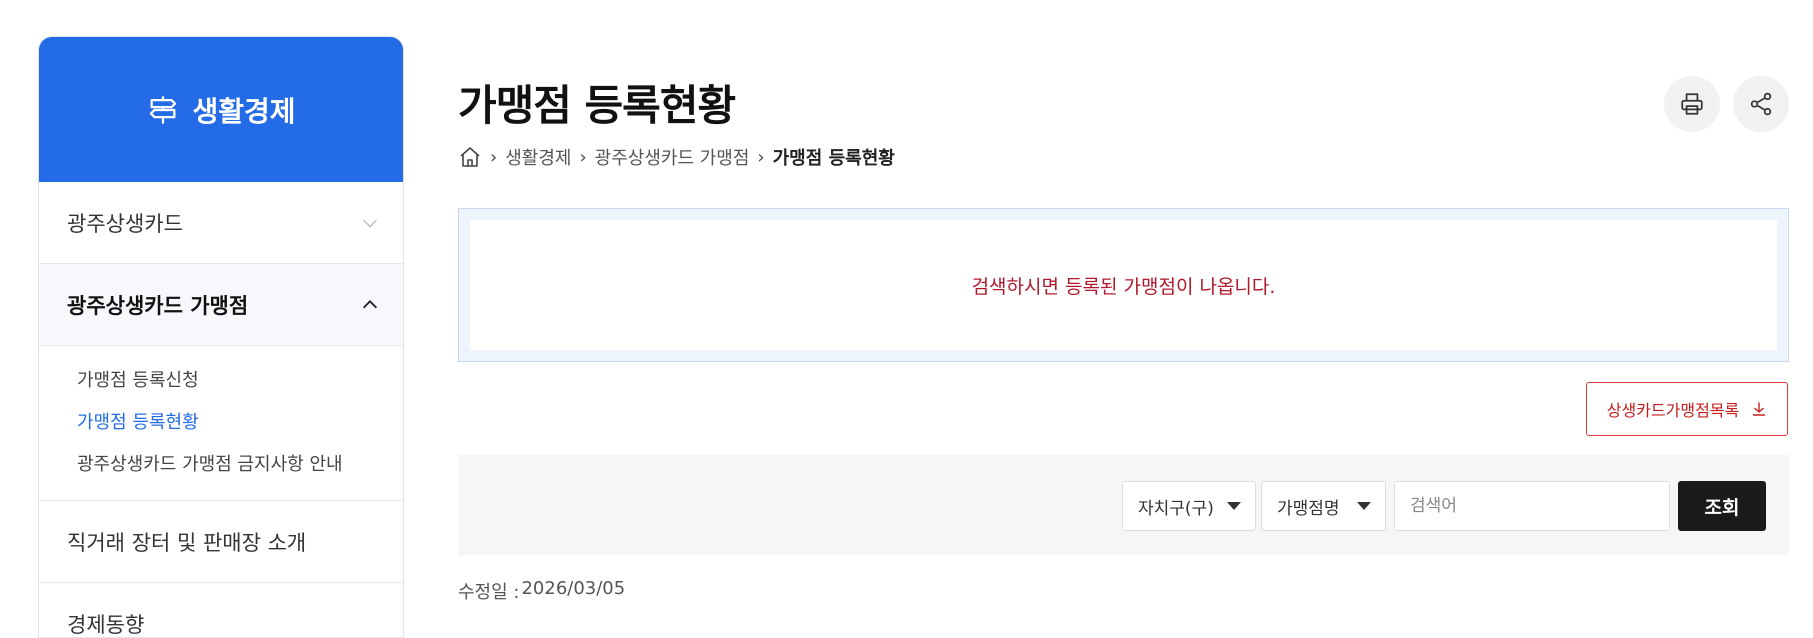 This screenshot has width=1813, height=638. Describe the element at coordinates (221, 610) in the screenshot. I see `sidebar-item-economic-trends: 경제동향` at that location.